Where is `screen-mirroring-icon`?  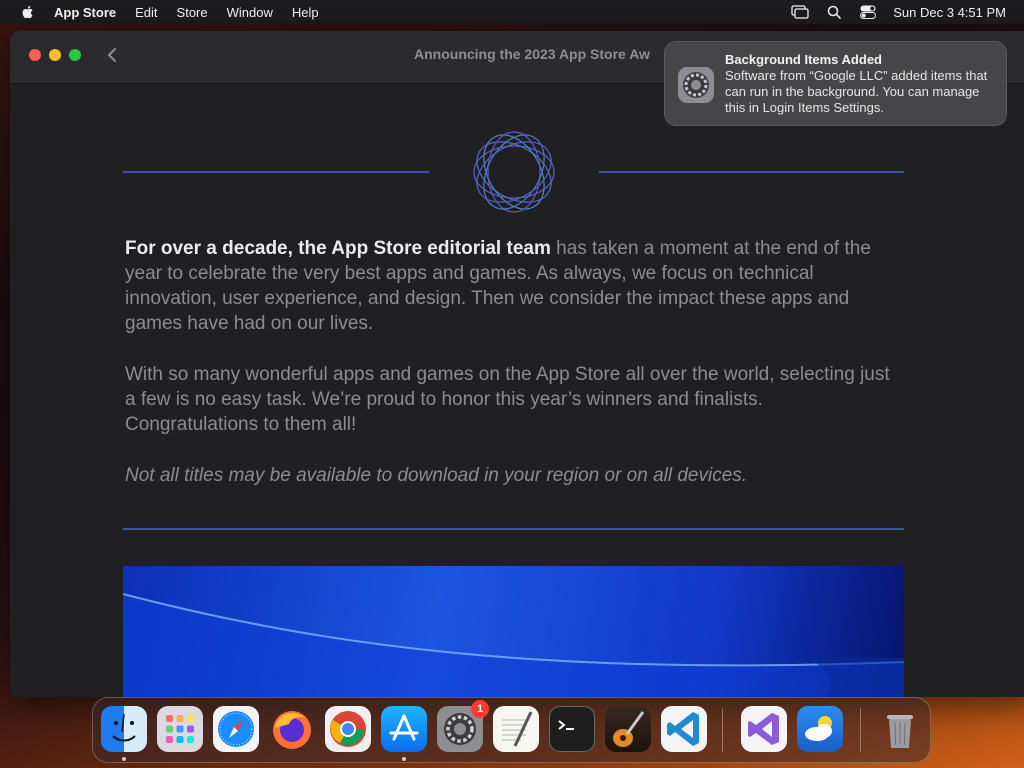
screen-mirroring-icon is located at coordinates (800, 12).